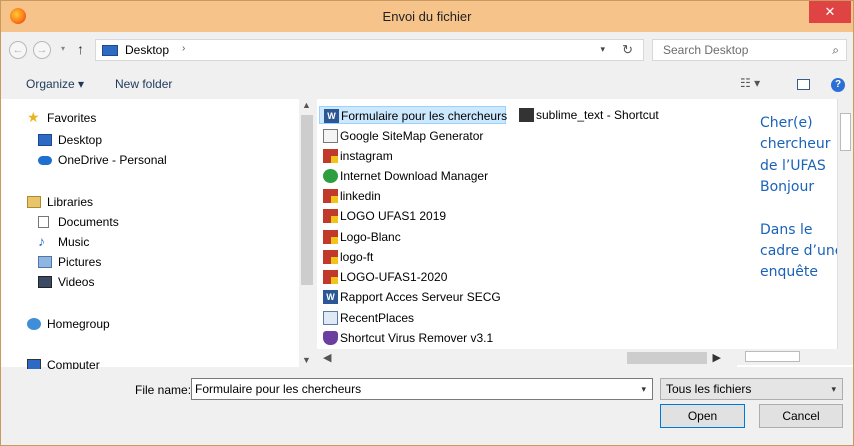  Describe the element at coordinates (63, 48) in the screenshot. I see `recent-locations-dropdown: ▾` at that location.